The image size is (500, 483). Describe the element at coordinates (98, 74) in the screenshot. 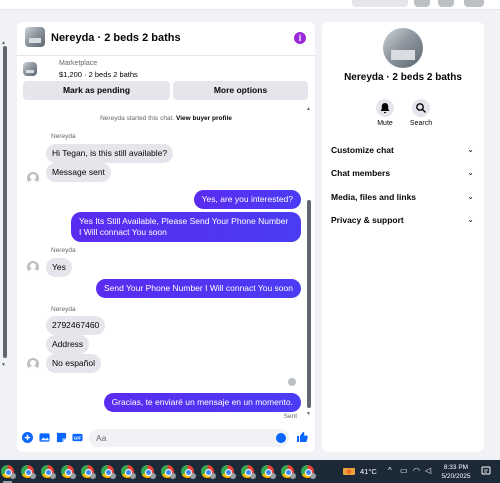

I see `listing-price: $1,200 · 2 beds 2 baths` at that location.